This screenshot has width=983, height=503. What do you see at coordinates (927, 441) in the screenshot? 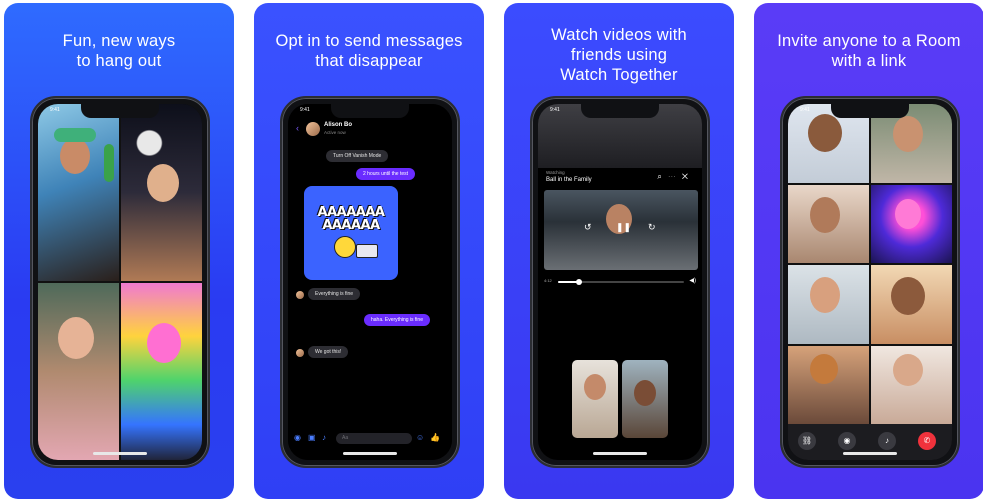
I see `end-call-icon: ✆` at bounding box center [927, 441].